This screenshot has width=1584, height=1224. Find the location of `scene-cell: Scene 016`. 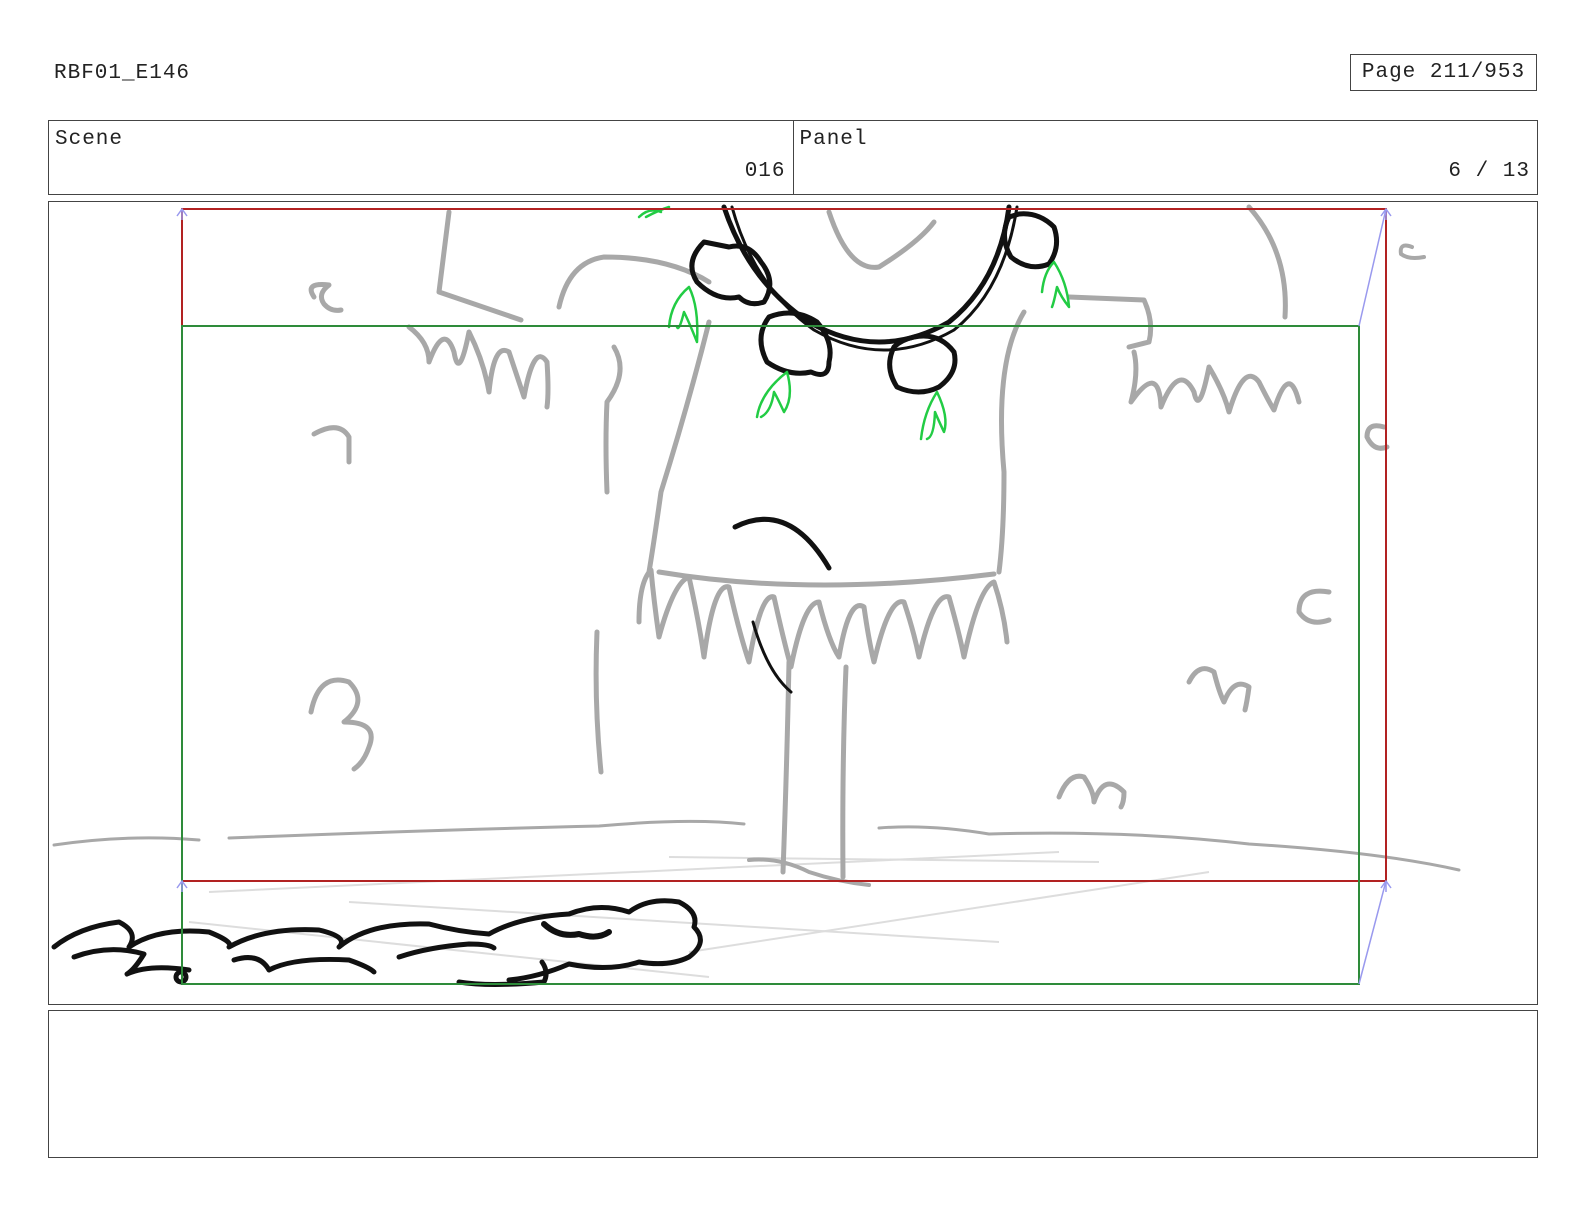

scene-cell: Scene 016 is located at coordinates (421, 157).